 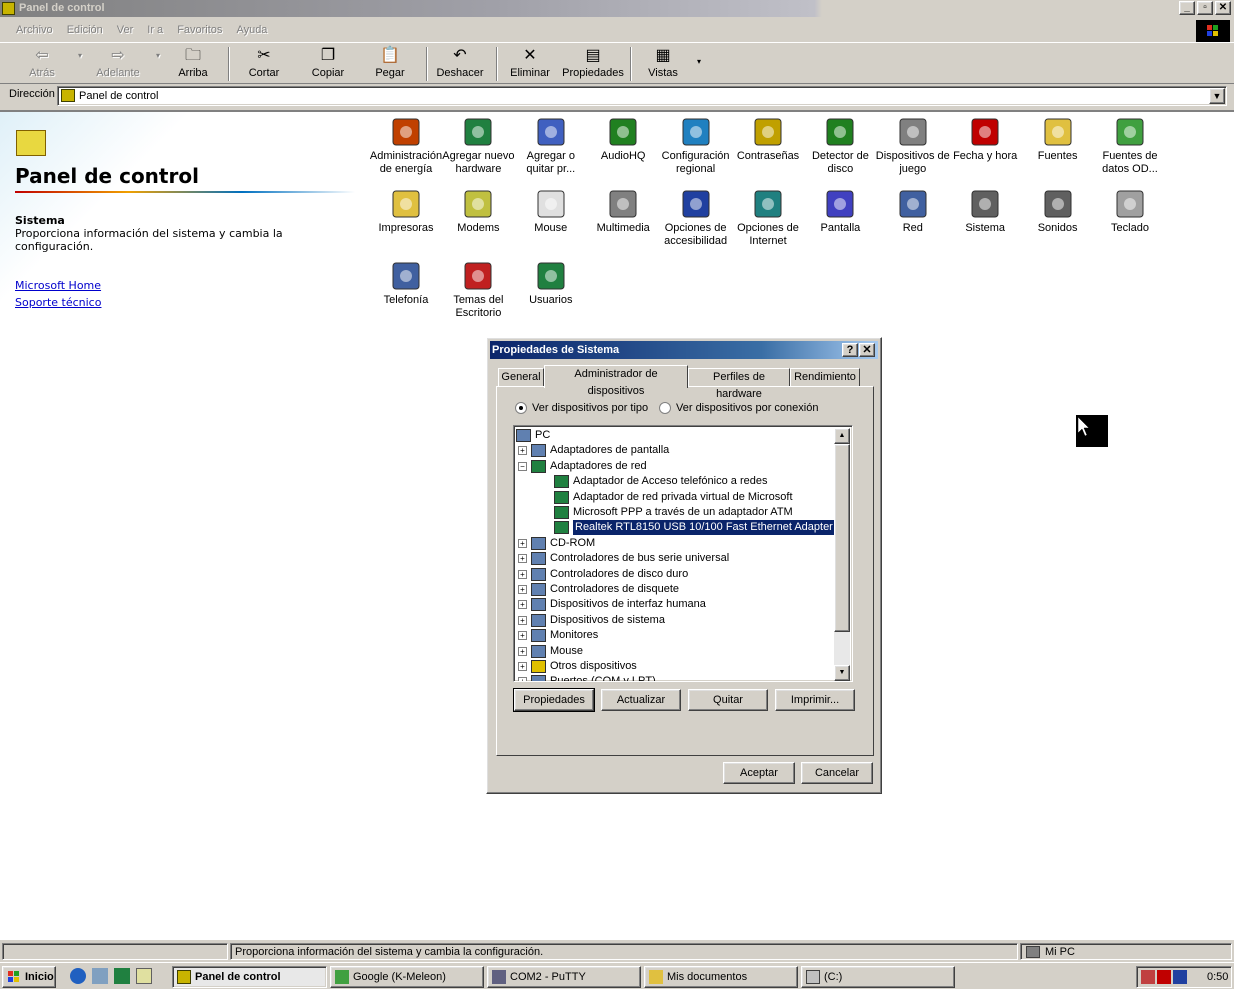 I want to click on tree-node: Adaptador de Acceso telefónico a redes, so click(x=660, y=481).